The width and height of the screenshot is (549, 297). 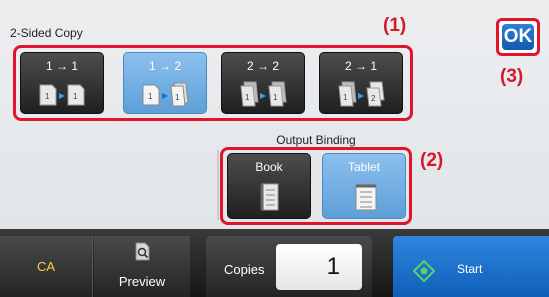 I want to click on one-to-one-icon: 1 1, so click(x=62, y=95).